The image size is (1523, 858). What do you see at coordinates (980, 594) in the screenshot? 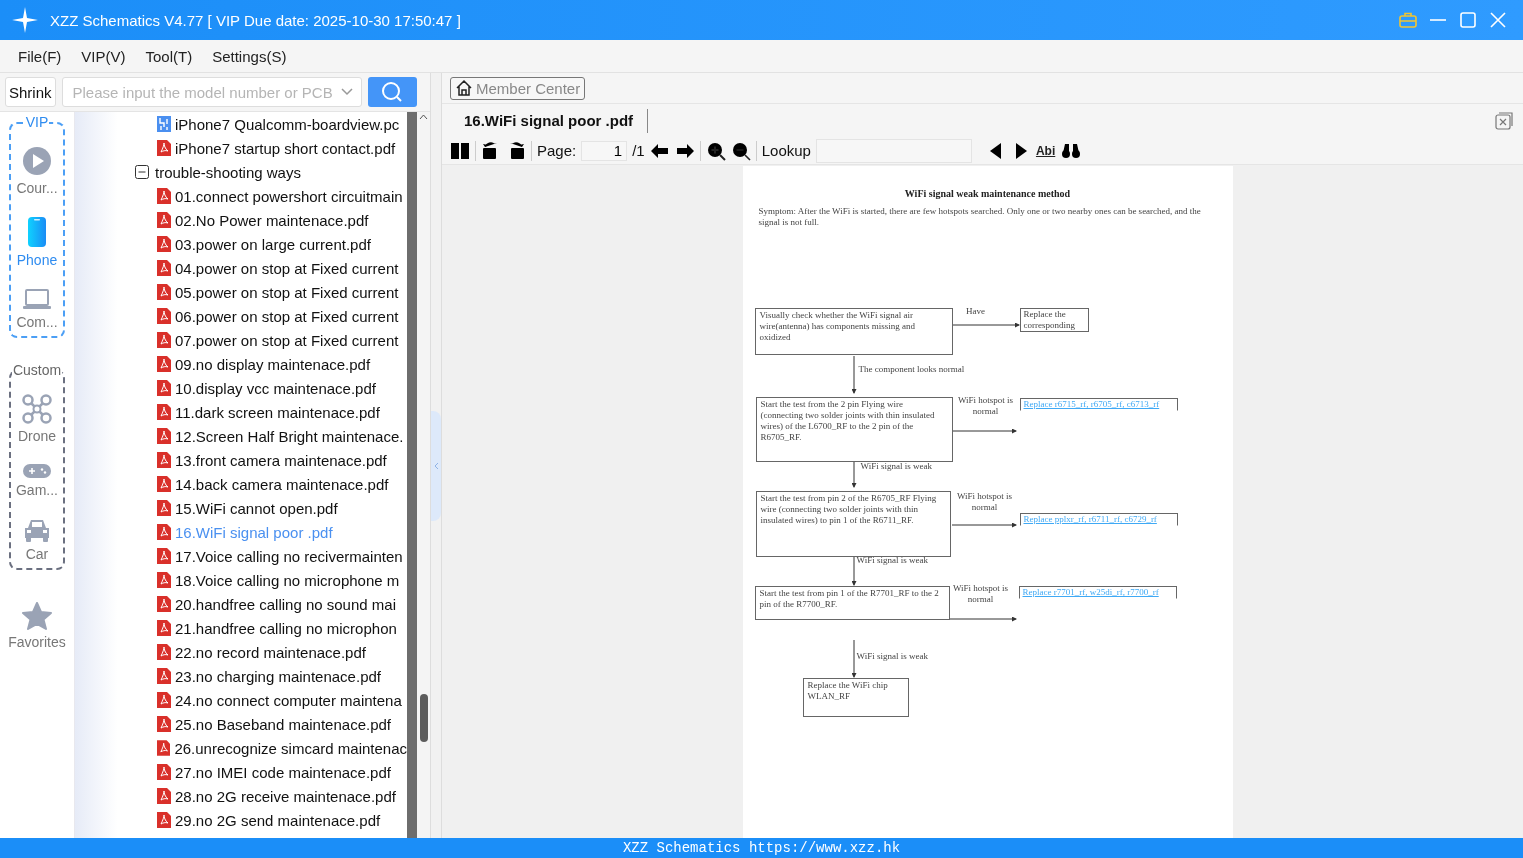
I see `branch-label: WiFi hotspot is normal` at bounding box center [980, 594].